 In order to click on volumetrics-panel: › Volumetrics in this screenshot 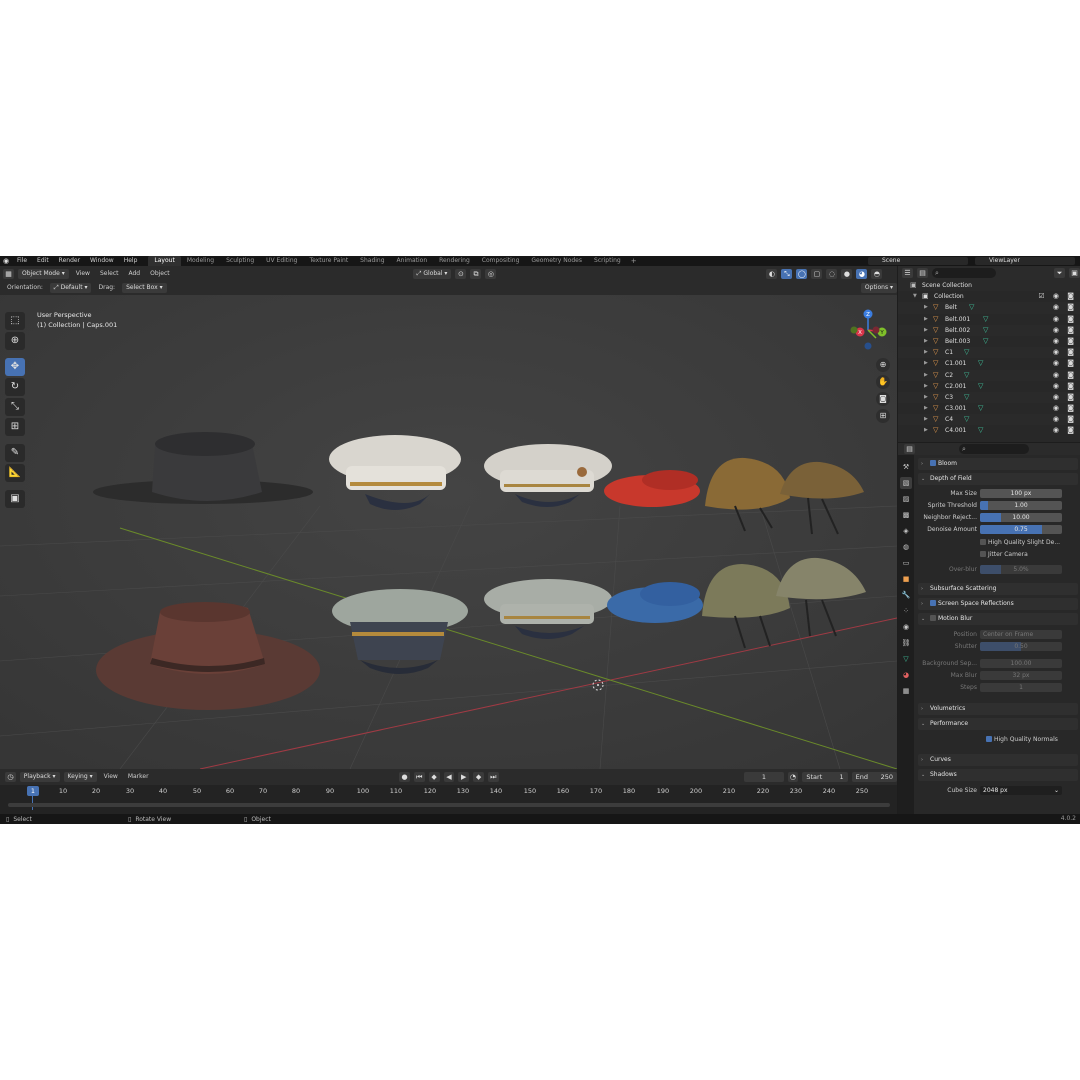, I will do `click(998, 709)`.